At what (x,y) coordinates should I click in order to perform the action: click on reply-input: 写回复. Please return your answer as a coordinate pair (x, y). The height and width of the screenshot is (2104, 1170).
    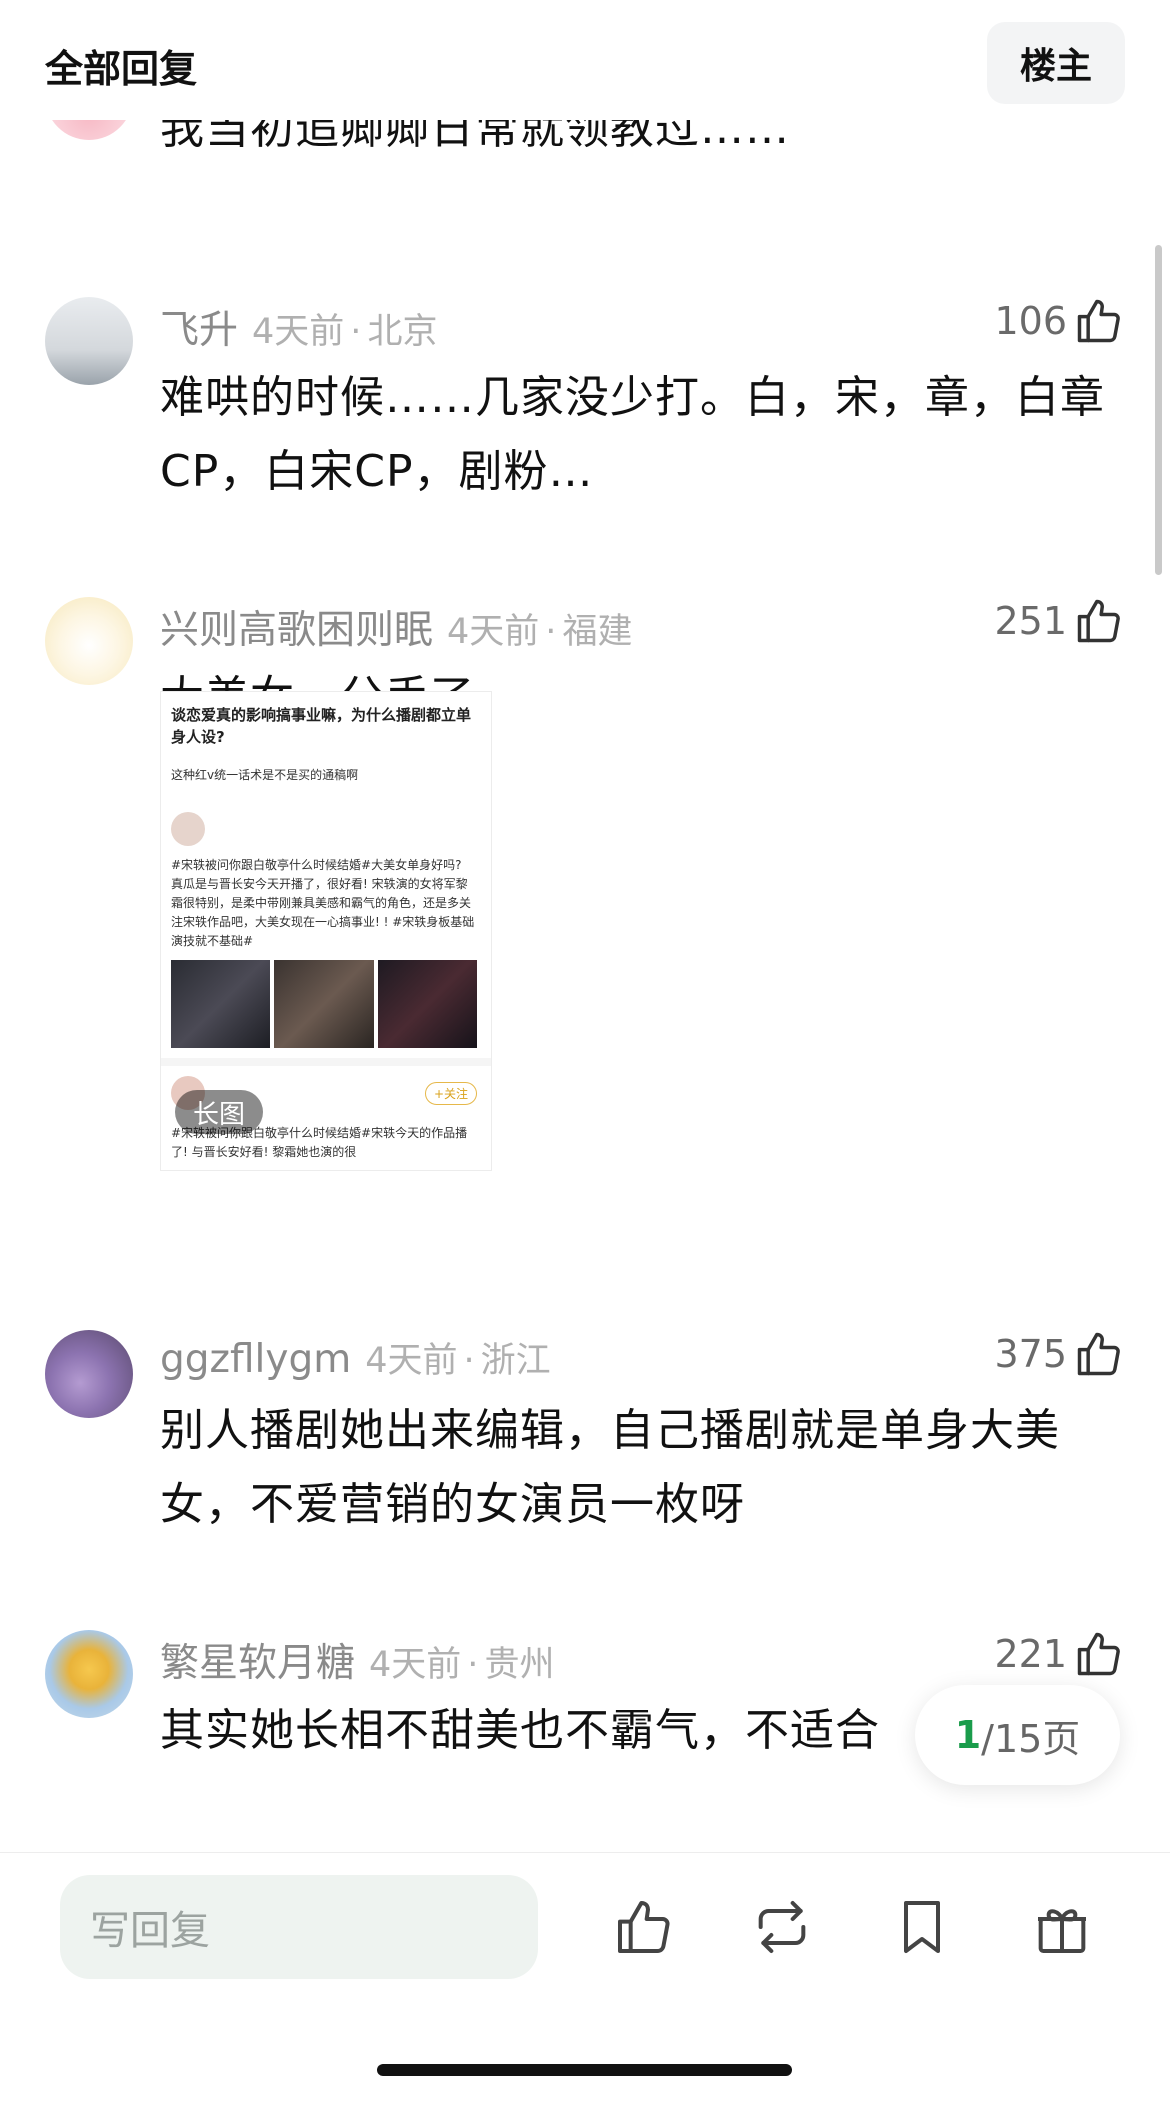
    Looking at the image, I should click on (299, 1927).